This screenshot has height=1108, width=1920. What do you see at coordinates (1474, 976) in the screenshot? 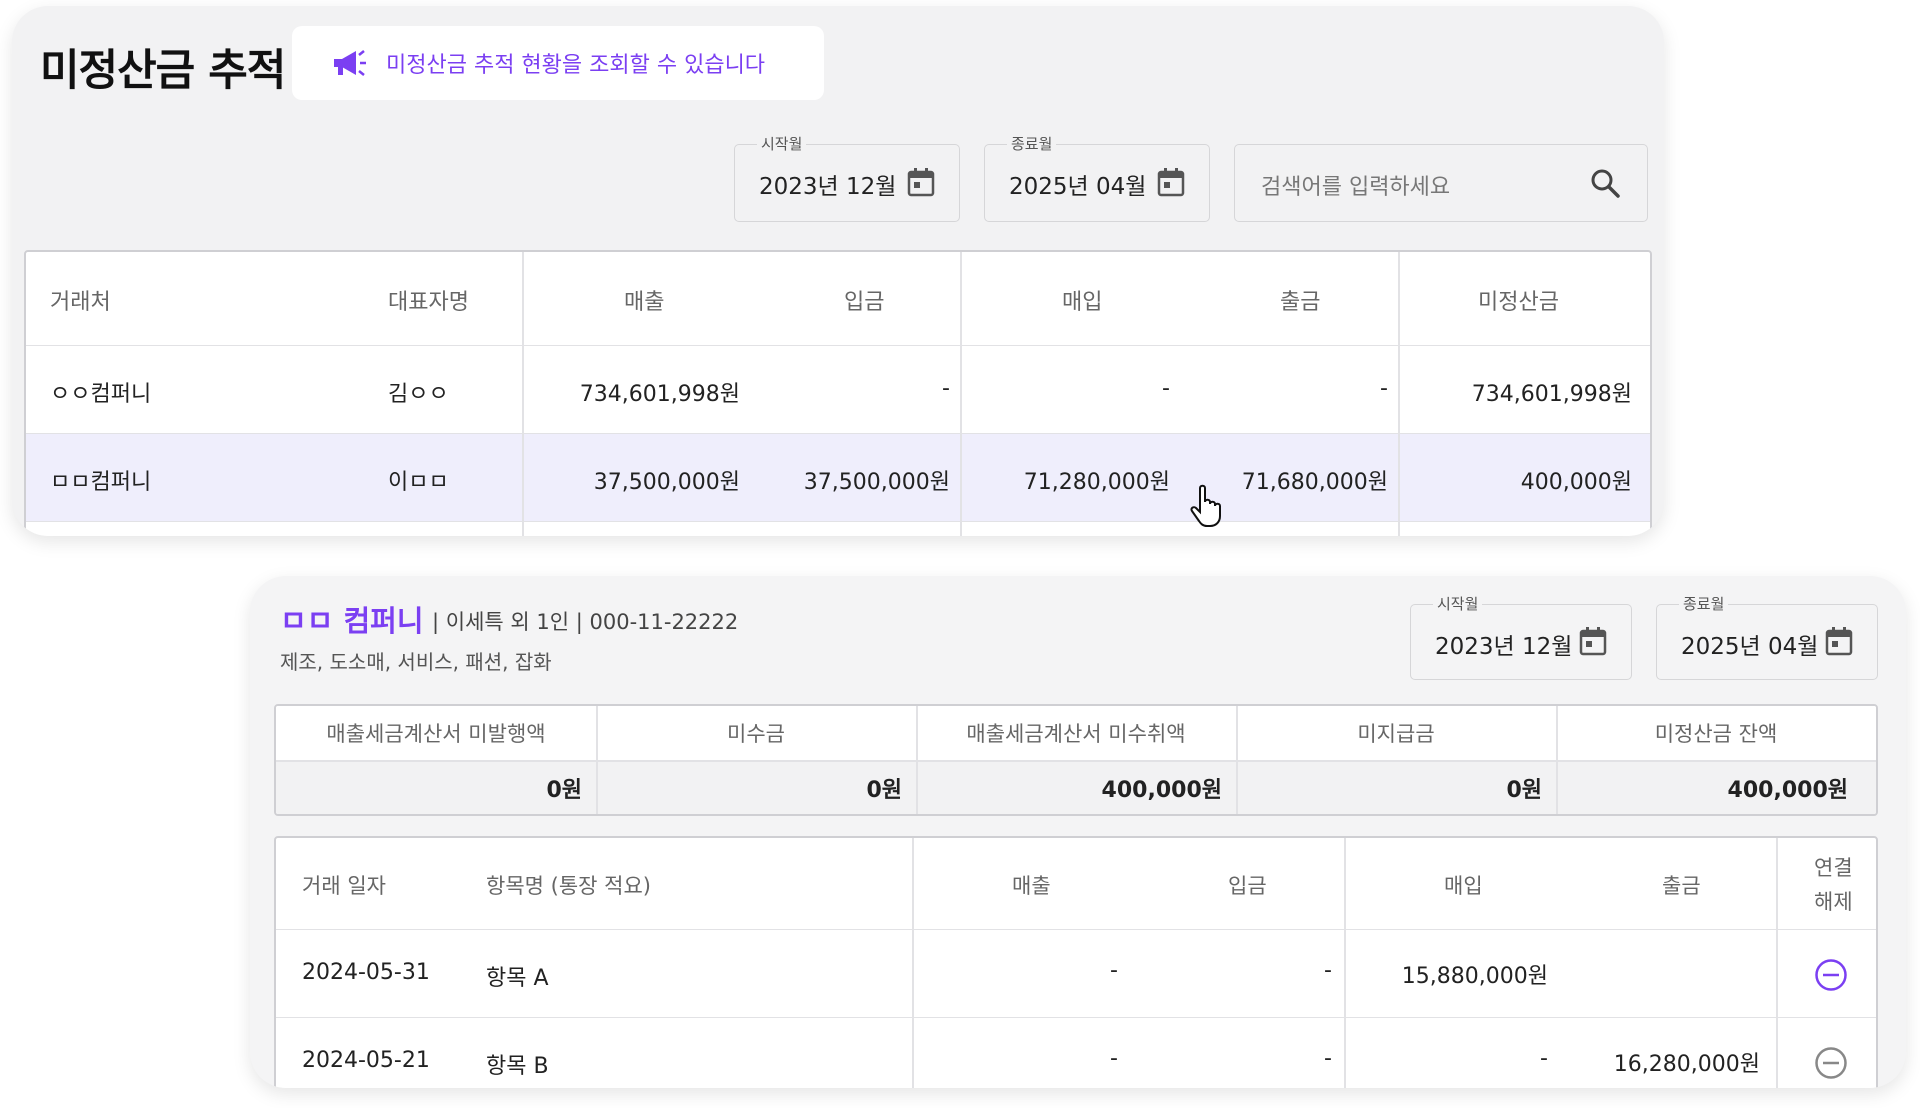
I see `purchase-value: 15,880,000원` at bounding box center [1474, 976].